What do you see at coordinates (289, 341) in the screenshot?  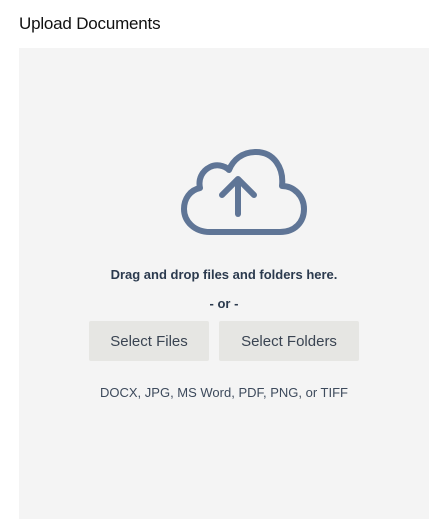 I see `select-folders-button: Select Folders` at bounding box center [289, 341].